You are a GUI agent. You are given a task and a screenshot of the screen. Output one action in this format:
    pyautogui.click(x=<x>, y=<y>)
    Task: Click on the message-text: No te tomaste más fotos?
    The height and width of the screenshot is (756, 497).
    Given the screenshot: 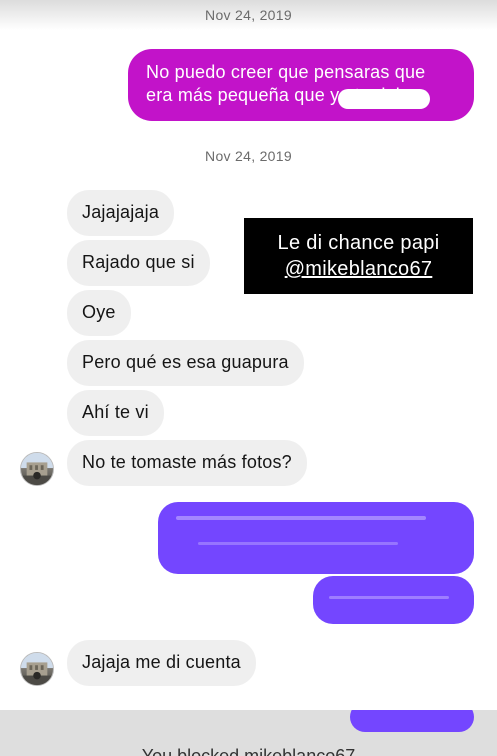 What is the action you would take?
    pyautogui.click(x=187, y=462)
    